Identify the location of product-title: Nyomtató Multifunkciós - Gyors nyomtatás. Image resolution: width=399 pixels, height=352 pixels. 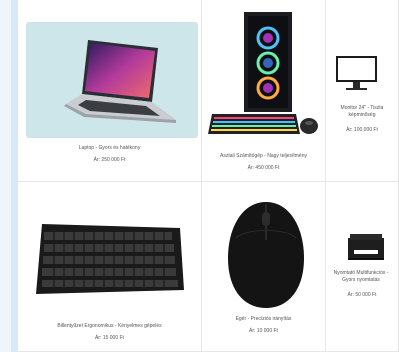
(361, 276).